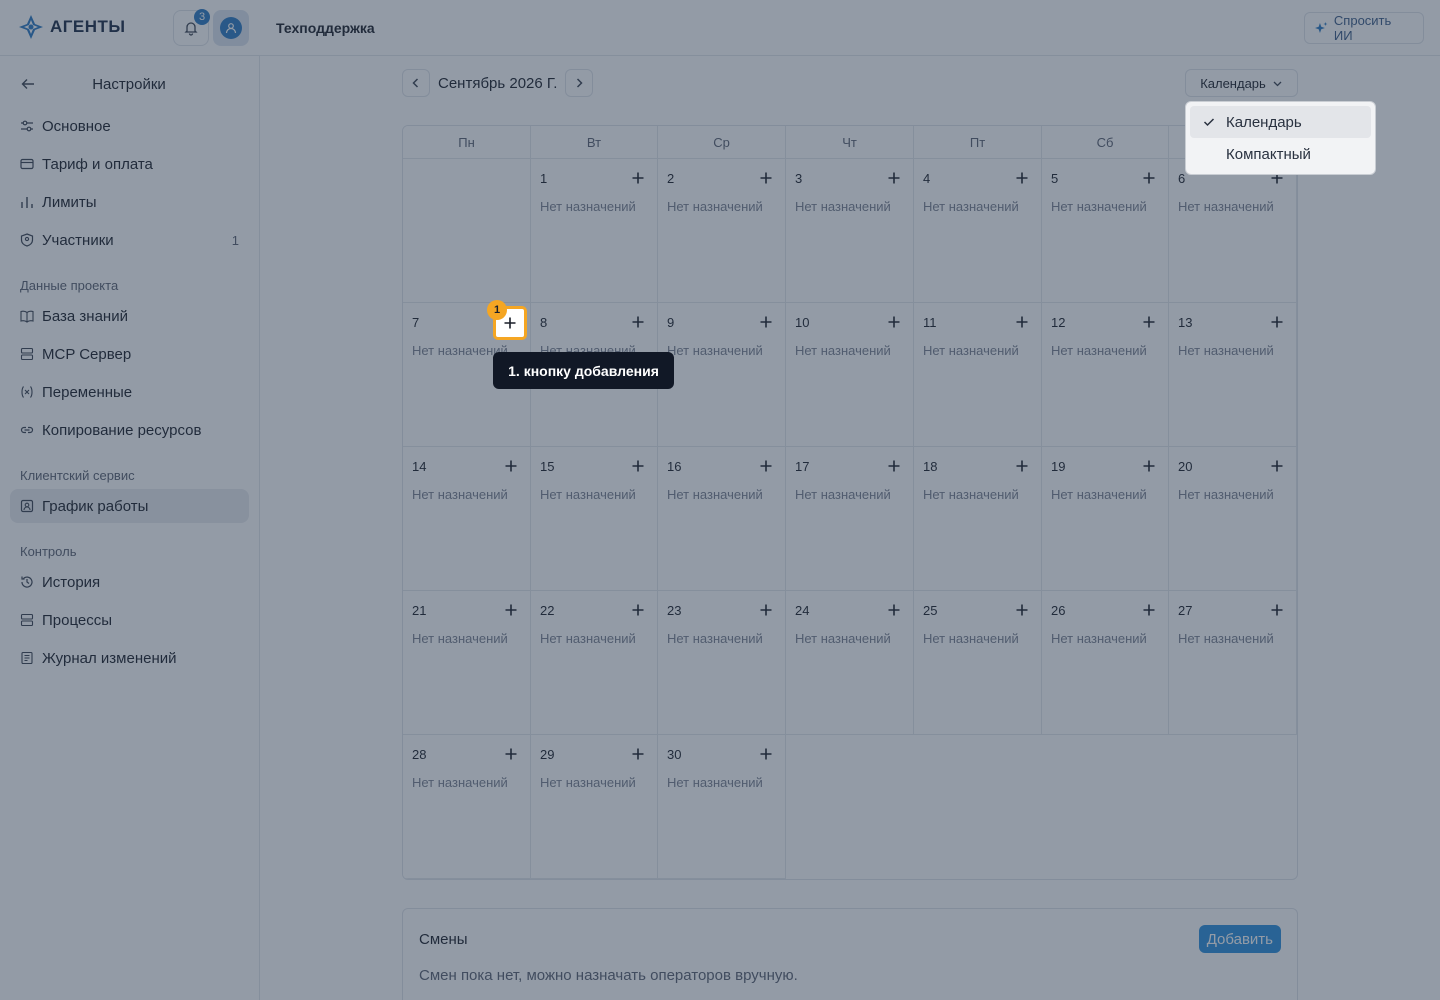 Image resolution: width=1440 pixels, height=1000 pixels. Describe the element at coordinates (850, 663) in the screenshot. I see `calendar-day-cell: 24 Нет назначений` at that location.